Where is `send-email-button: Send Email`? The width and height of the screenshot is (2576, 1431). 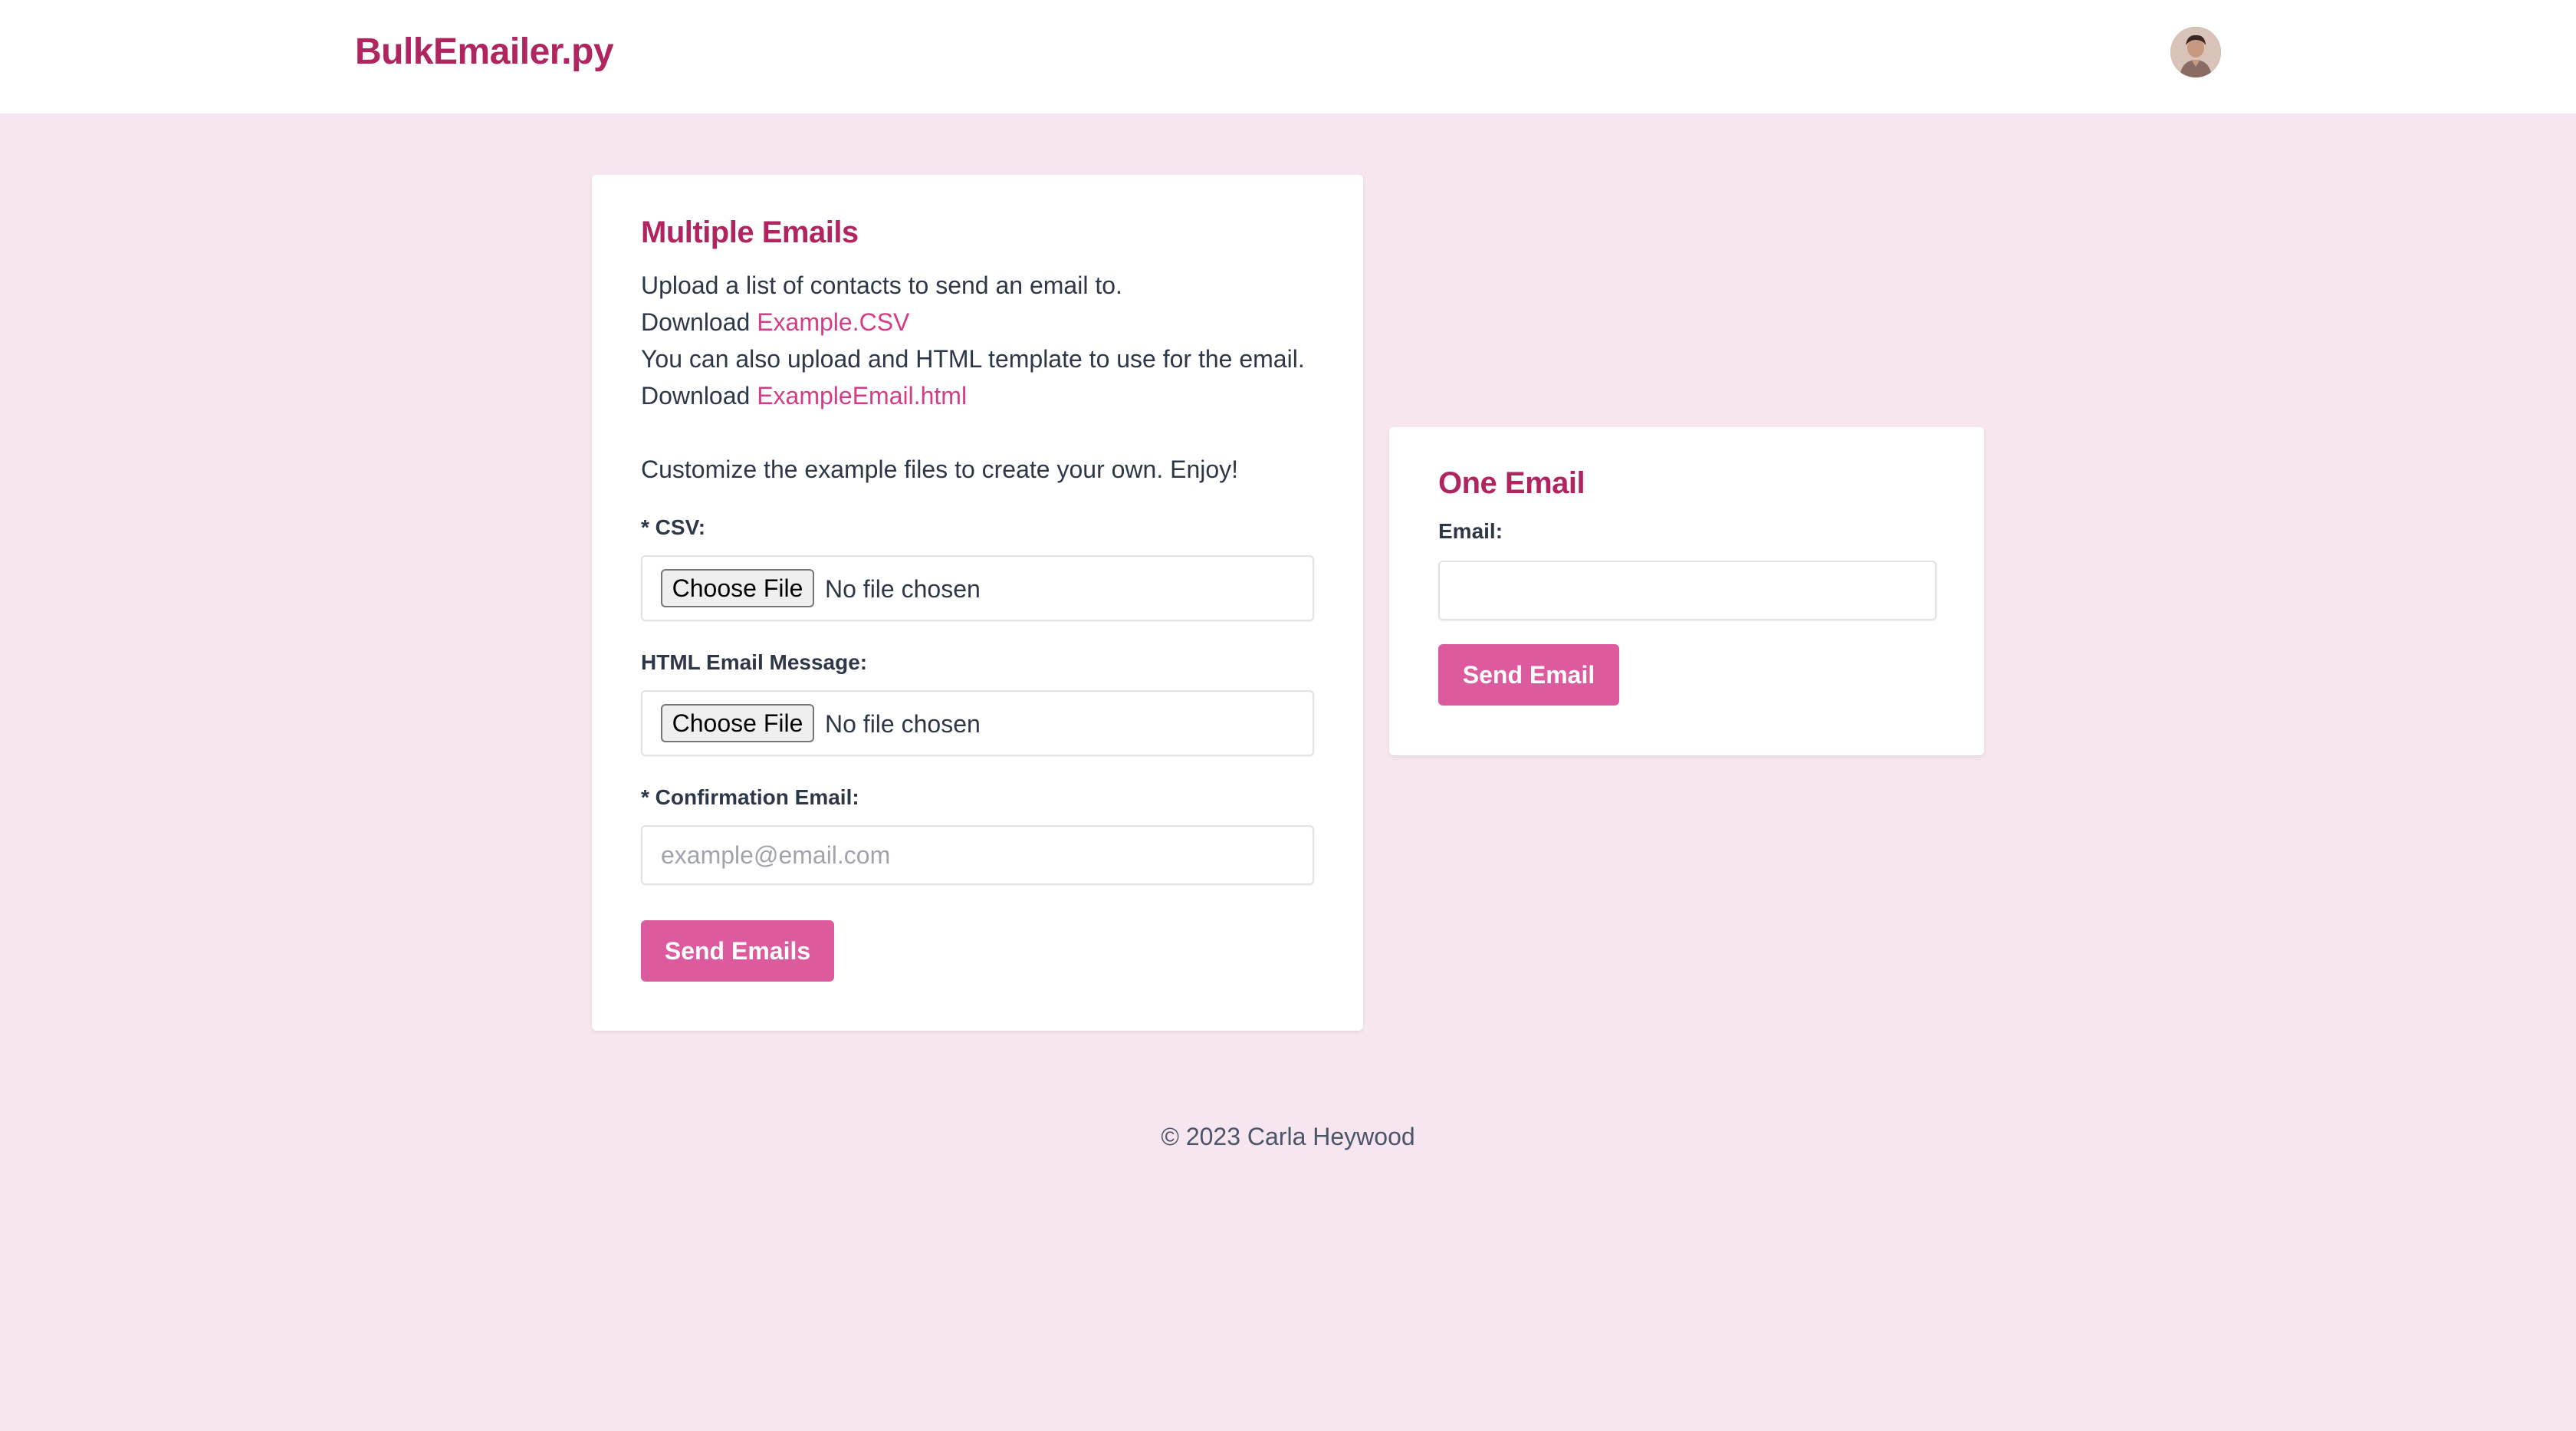
send-email-button: Send Email is located at coordinates (1528, 675).